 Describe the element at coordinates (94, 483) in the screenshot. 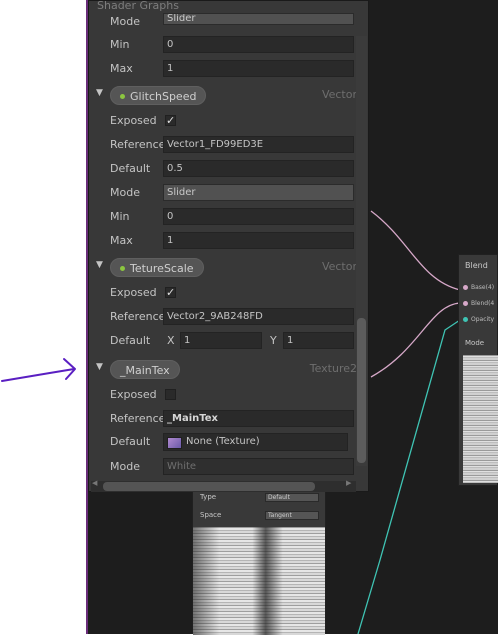

I see `scroll-left-icon: ◀` at that location.